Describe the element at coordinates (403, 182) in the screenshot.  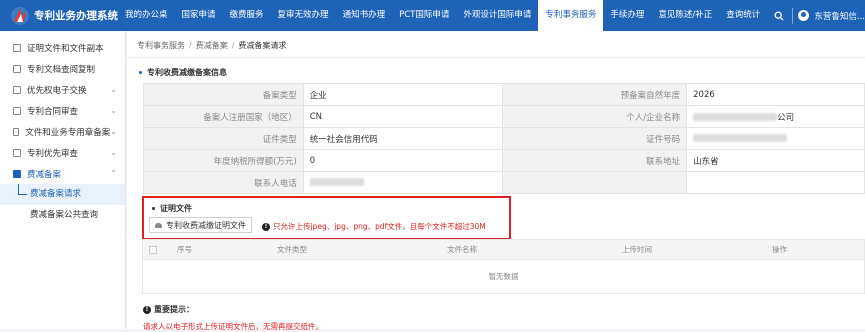
I see `phone-value` at that location.